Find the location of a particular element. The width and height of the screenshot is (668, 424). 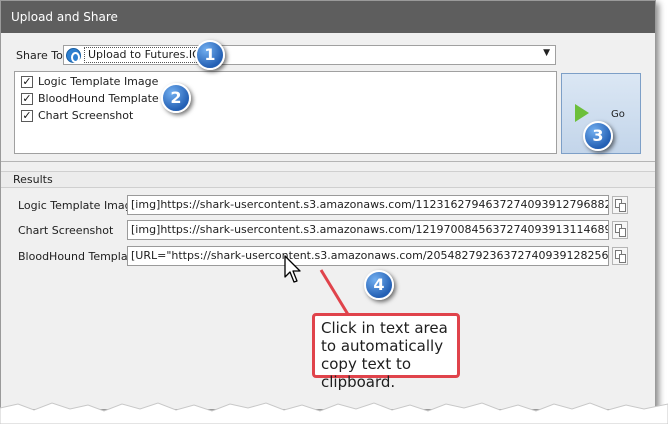

step-badge-2: 2 is located at coordinates (176, 98).